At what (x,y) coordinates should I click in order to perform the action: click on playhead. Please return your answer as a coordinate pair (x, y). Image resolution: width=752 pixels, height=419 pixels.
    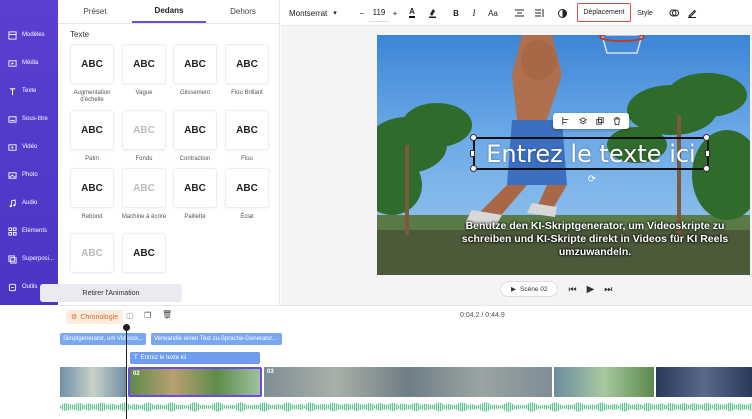
    Looking at the image, I should click on (126, 371).